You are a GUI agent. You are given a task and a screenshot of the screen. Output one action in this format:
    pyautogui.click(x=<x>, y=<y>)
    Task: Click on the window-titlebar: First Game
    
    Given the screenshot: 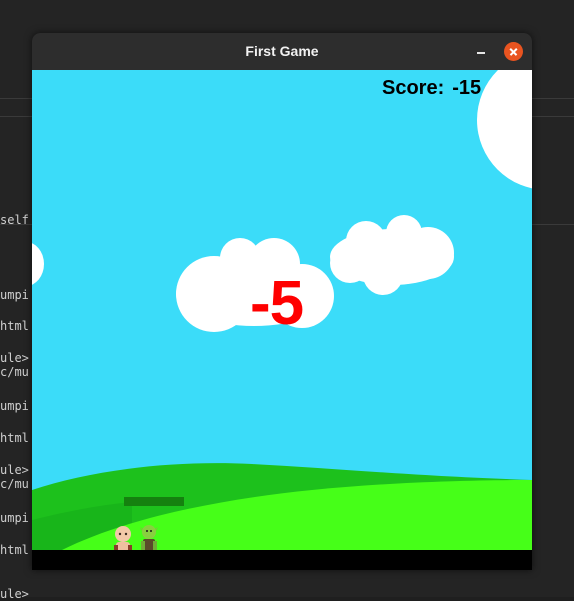 What is the action you would take?
    pyautogui.click(x=282, y=51)
    